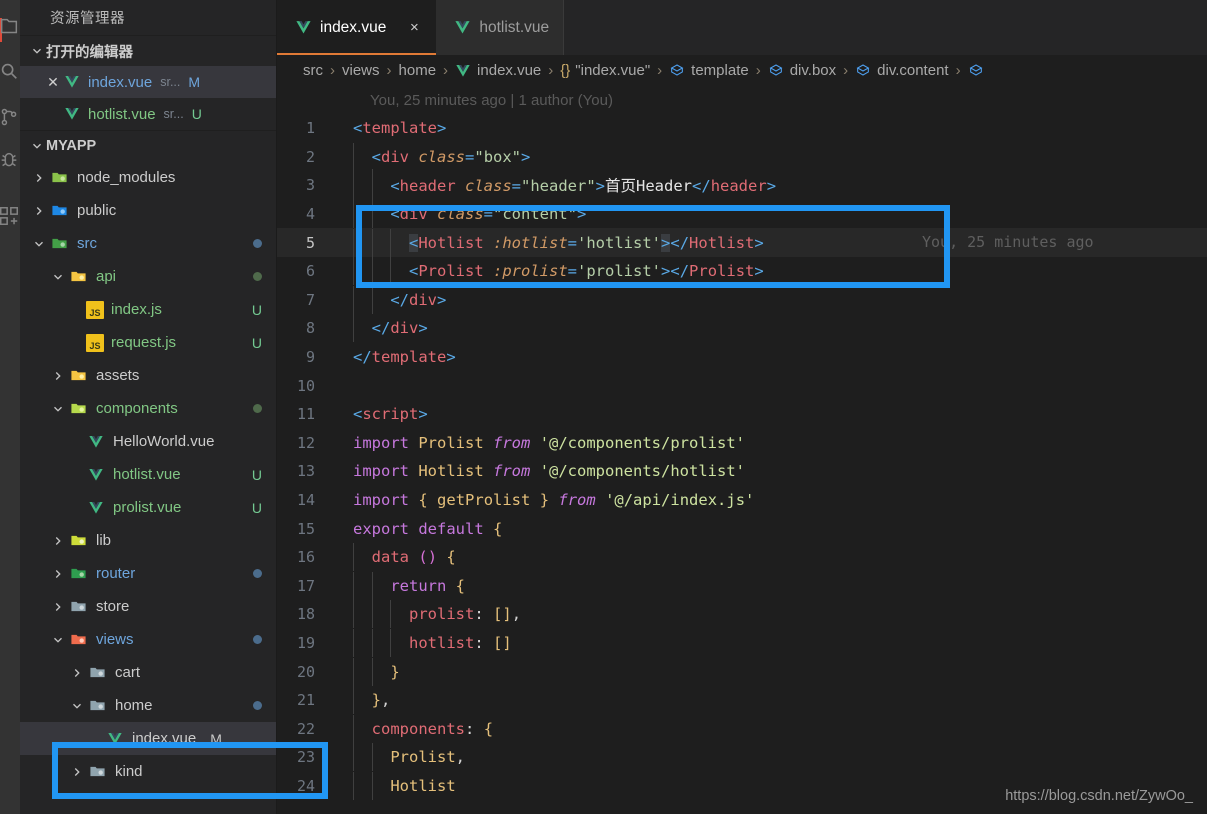 The height and width of the screenshot is (814, 1207). Describe the element at coordinates (10, 216) in the screenshot. I see `extensions-icon` at that location.